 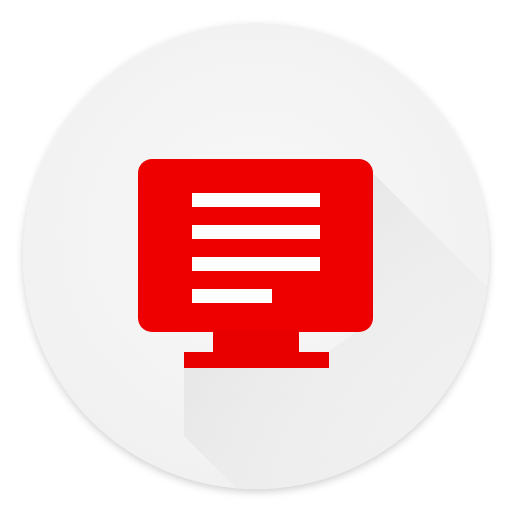 I want to click on monitor-base, so click(x=256, y=360).